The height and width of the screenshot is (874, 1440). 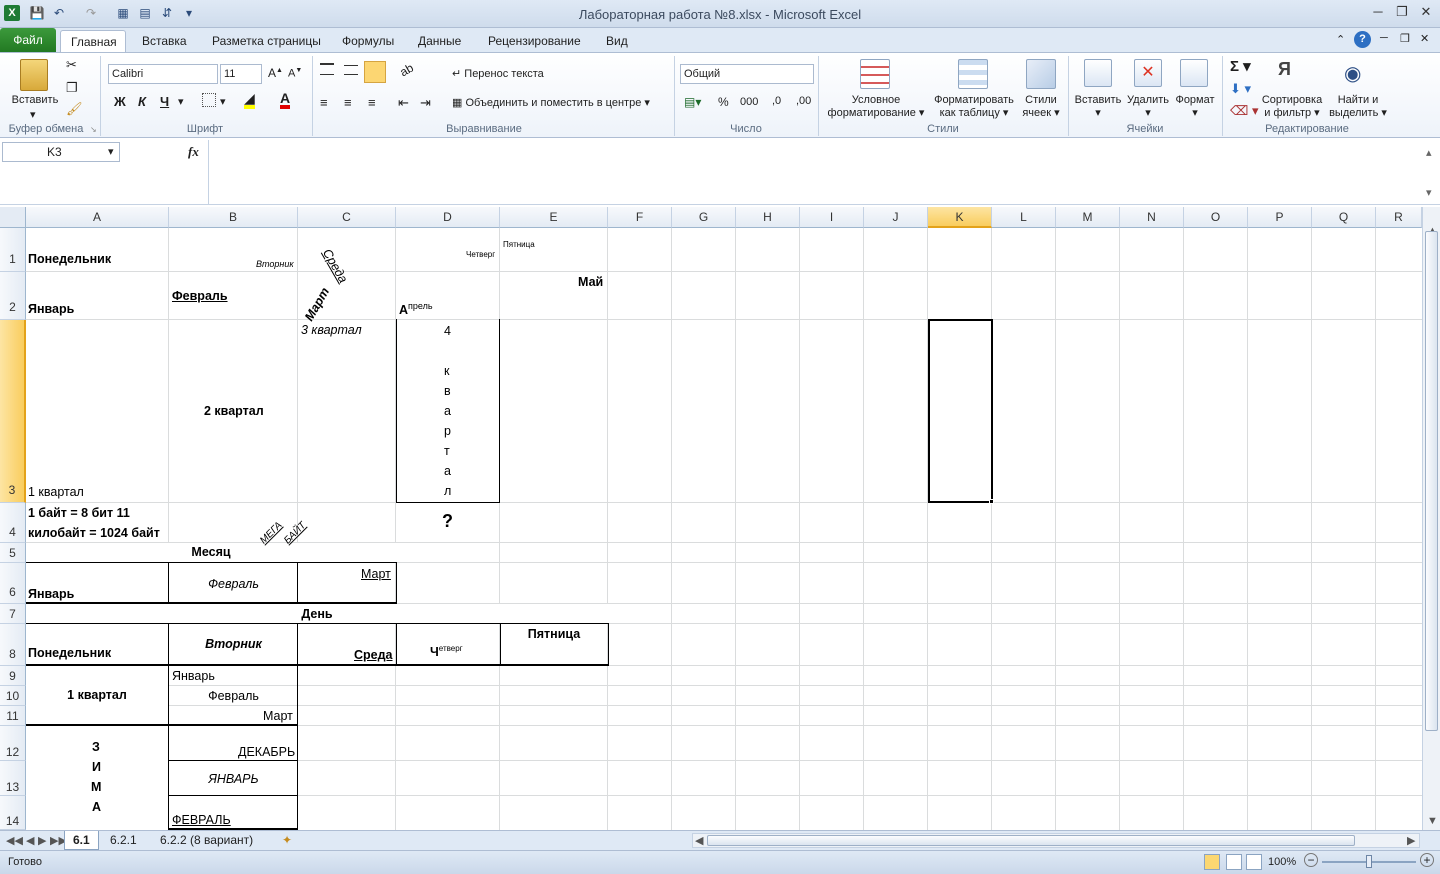 I want to click on horizontal-scrollbar: ◀ ▶, so click(x=1056, y=840).